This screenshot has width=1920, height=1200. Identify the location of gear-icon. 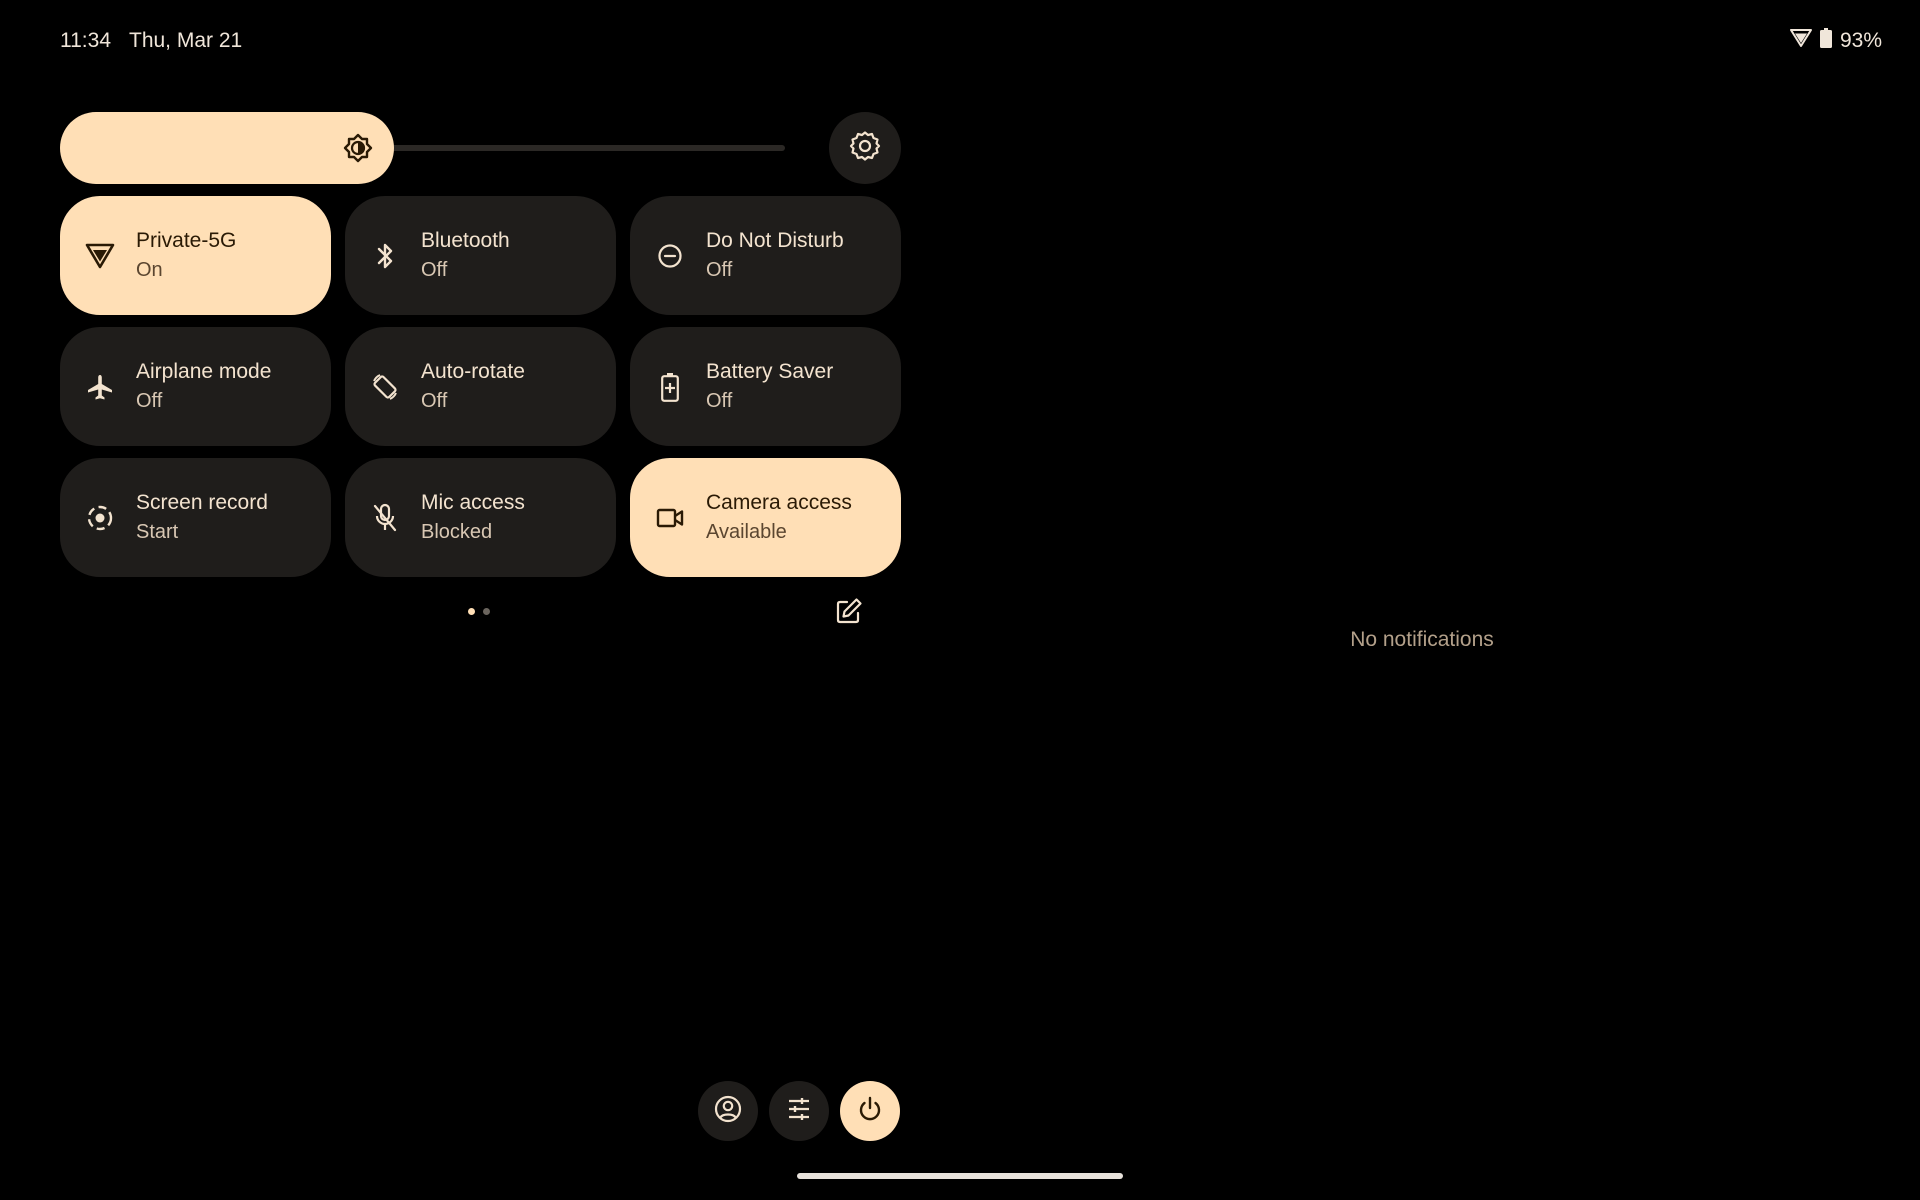
(865, 148).